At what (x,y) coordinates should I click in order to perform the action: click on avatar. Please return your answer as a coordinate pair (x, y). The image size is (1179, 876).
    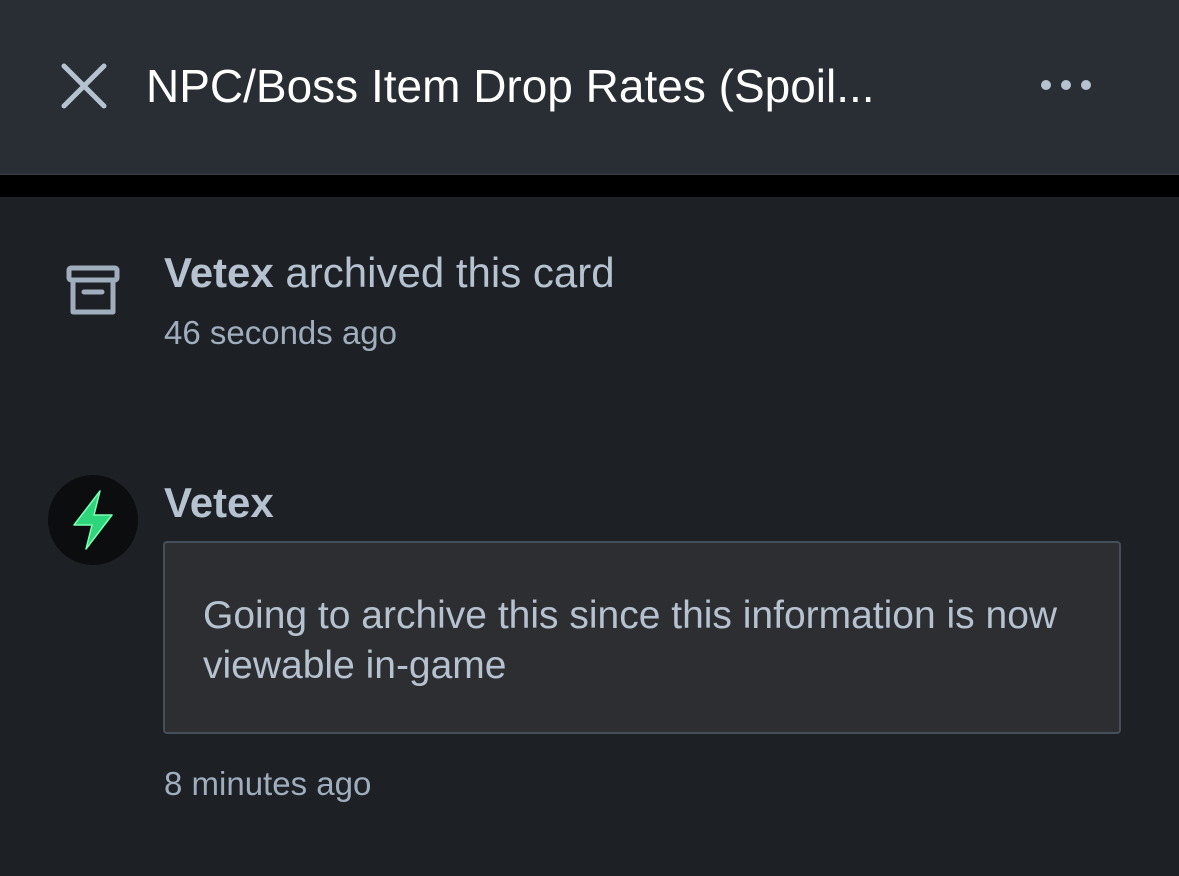
    Looking at the image, I should click on (93, 520).